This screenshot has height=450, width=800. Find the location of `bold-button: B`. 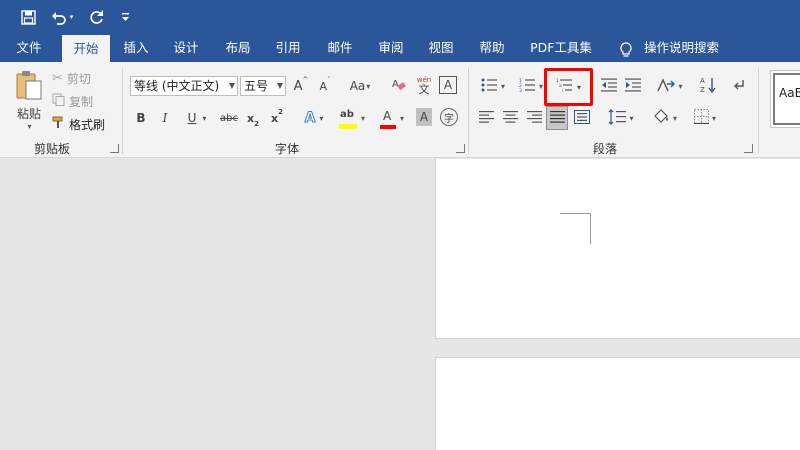

bold-button: B is located at coordinates (141, 118).